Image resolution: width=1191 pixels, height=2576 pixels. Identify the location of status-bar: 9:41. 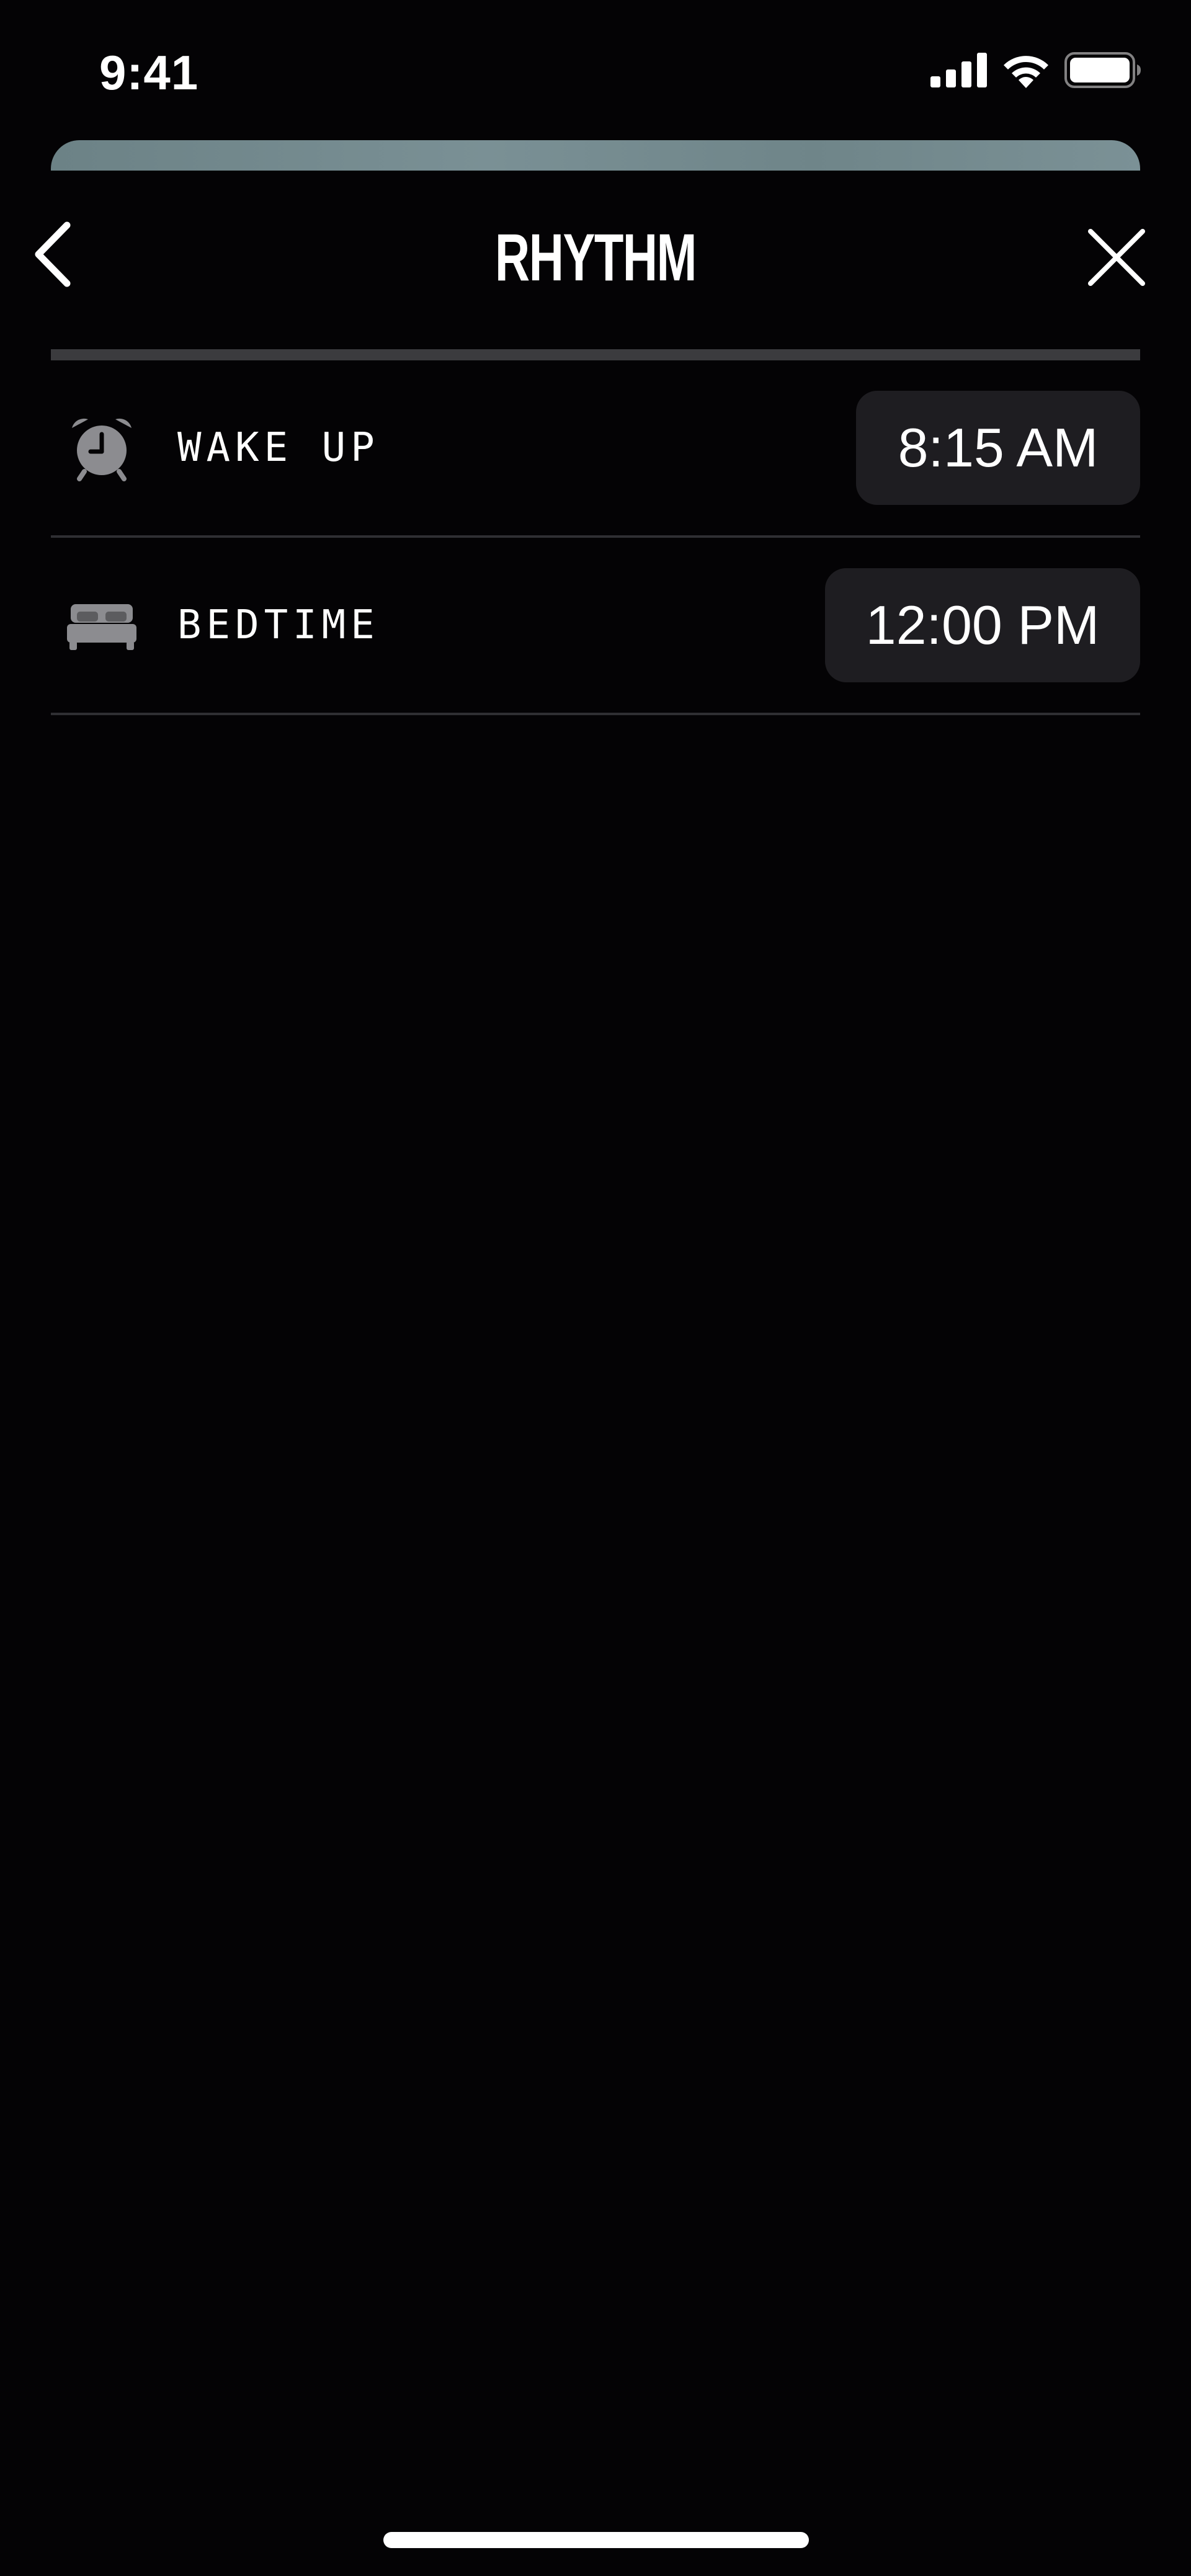
(595, 71).